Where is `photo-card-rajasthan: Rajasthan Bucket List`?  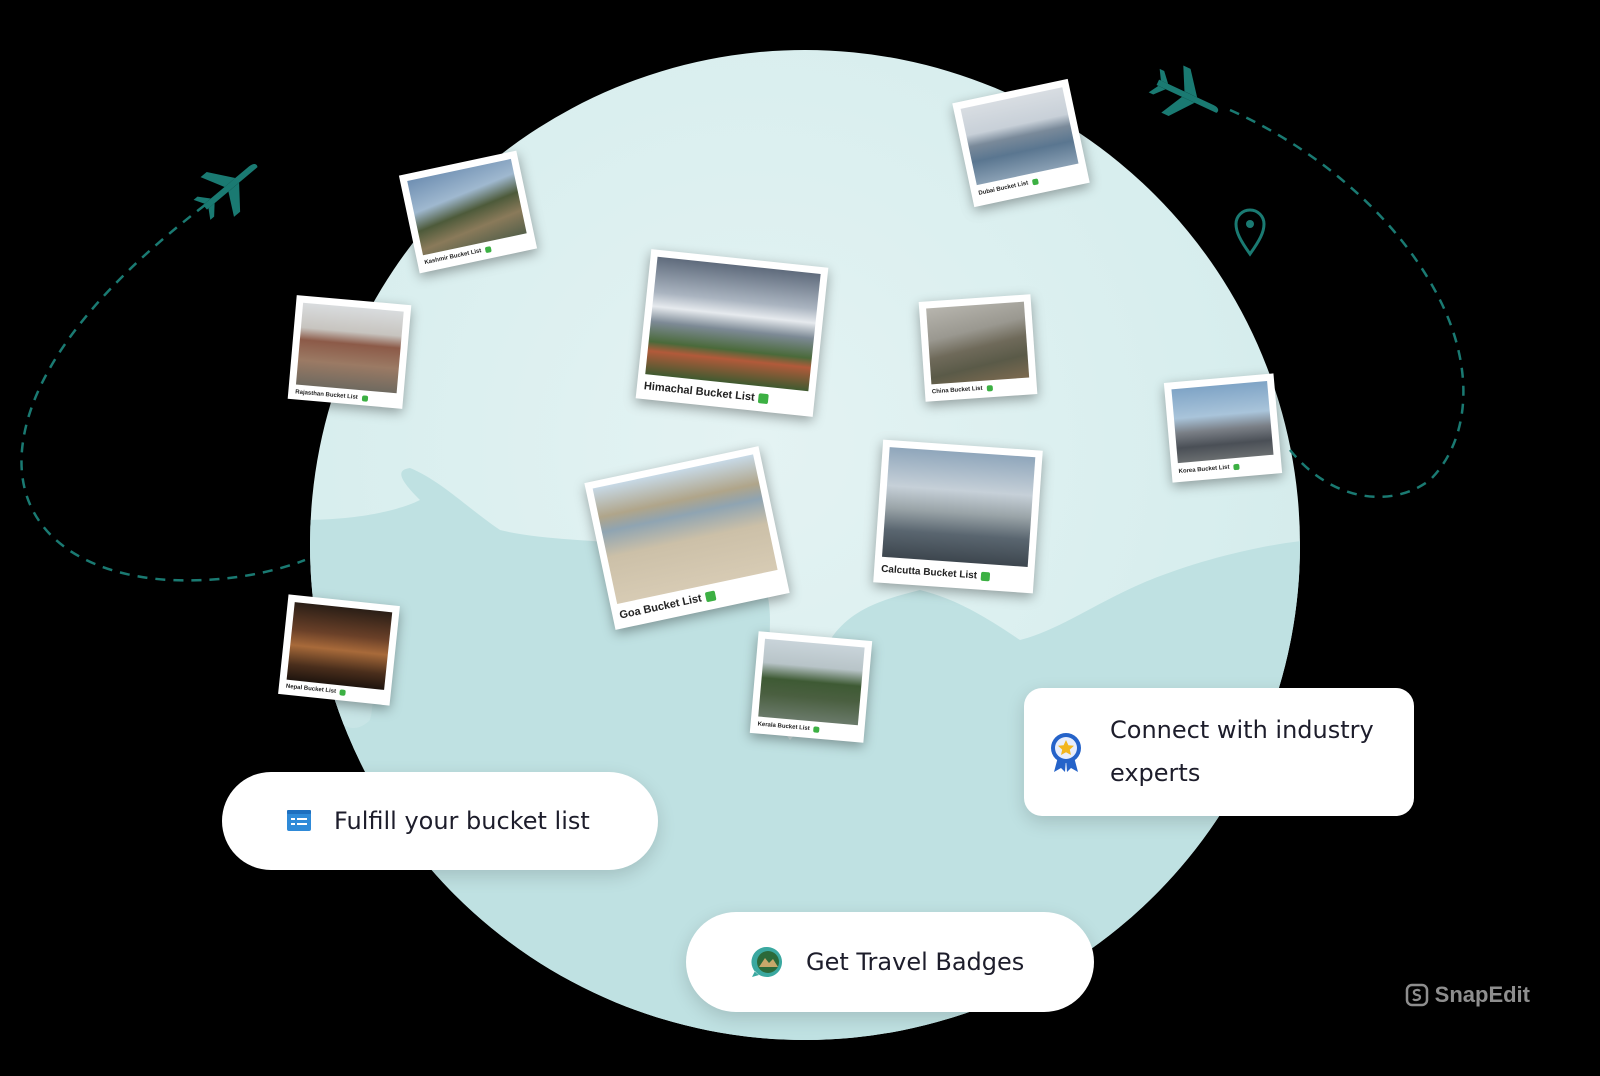
photo-card-rajasthan: Rajasthan Bucket List is located at coordinates (349, 352).